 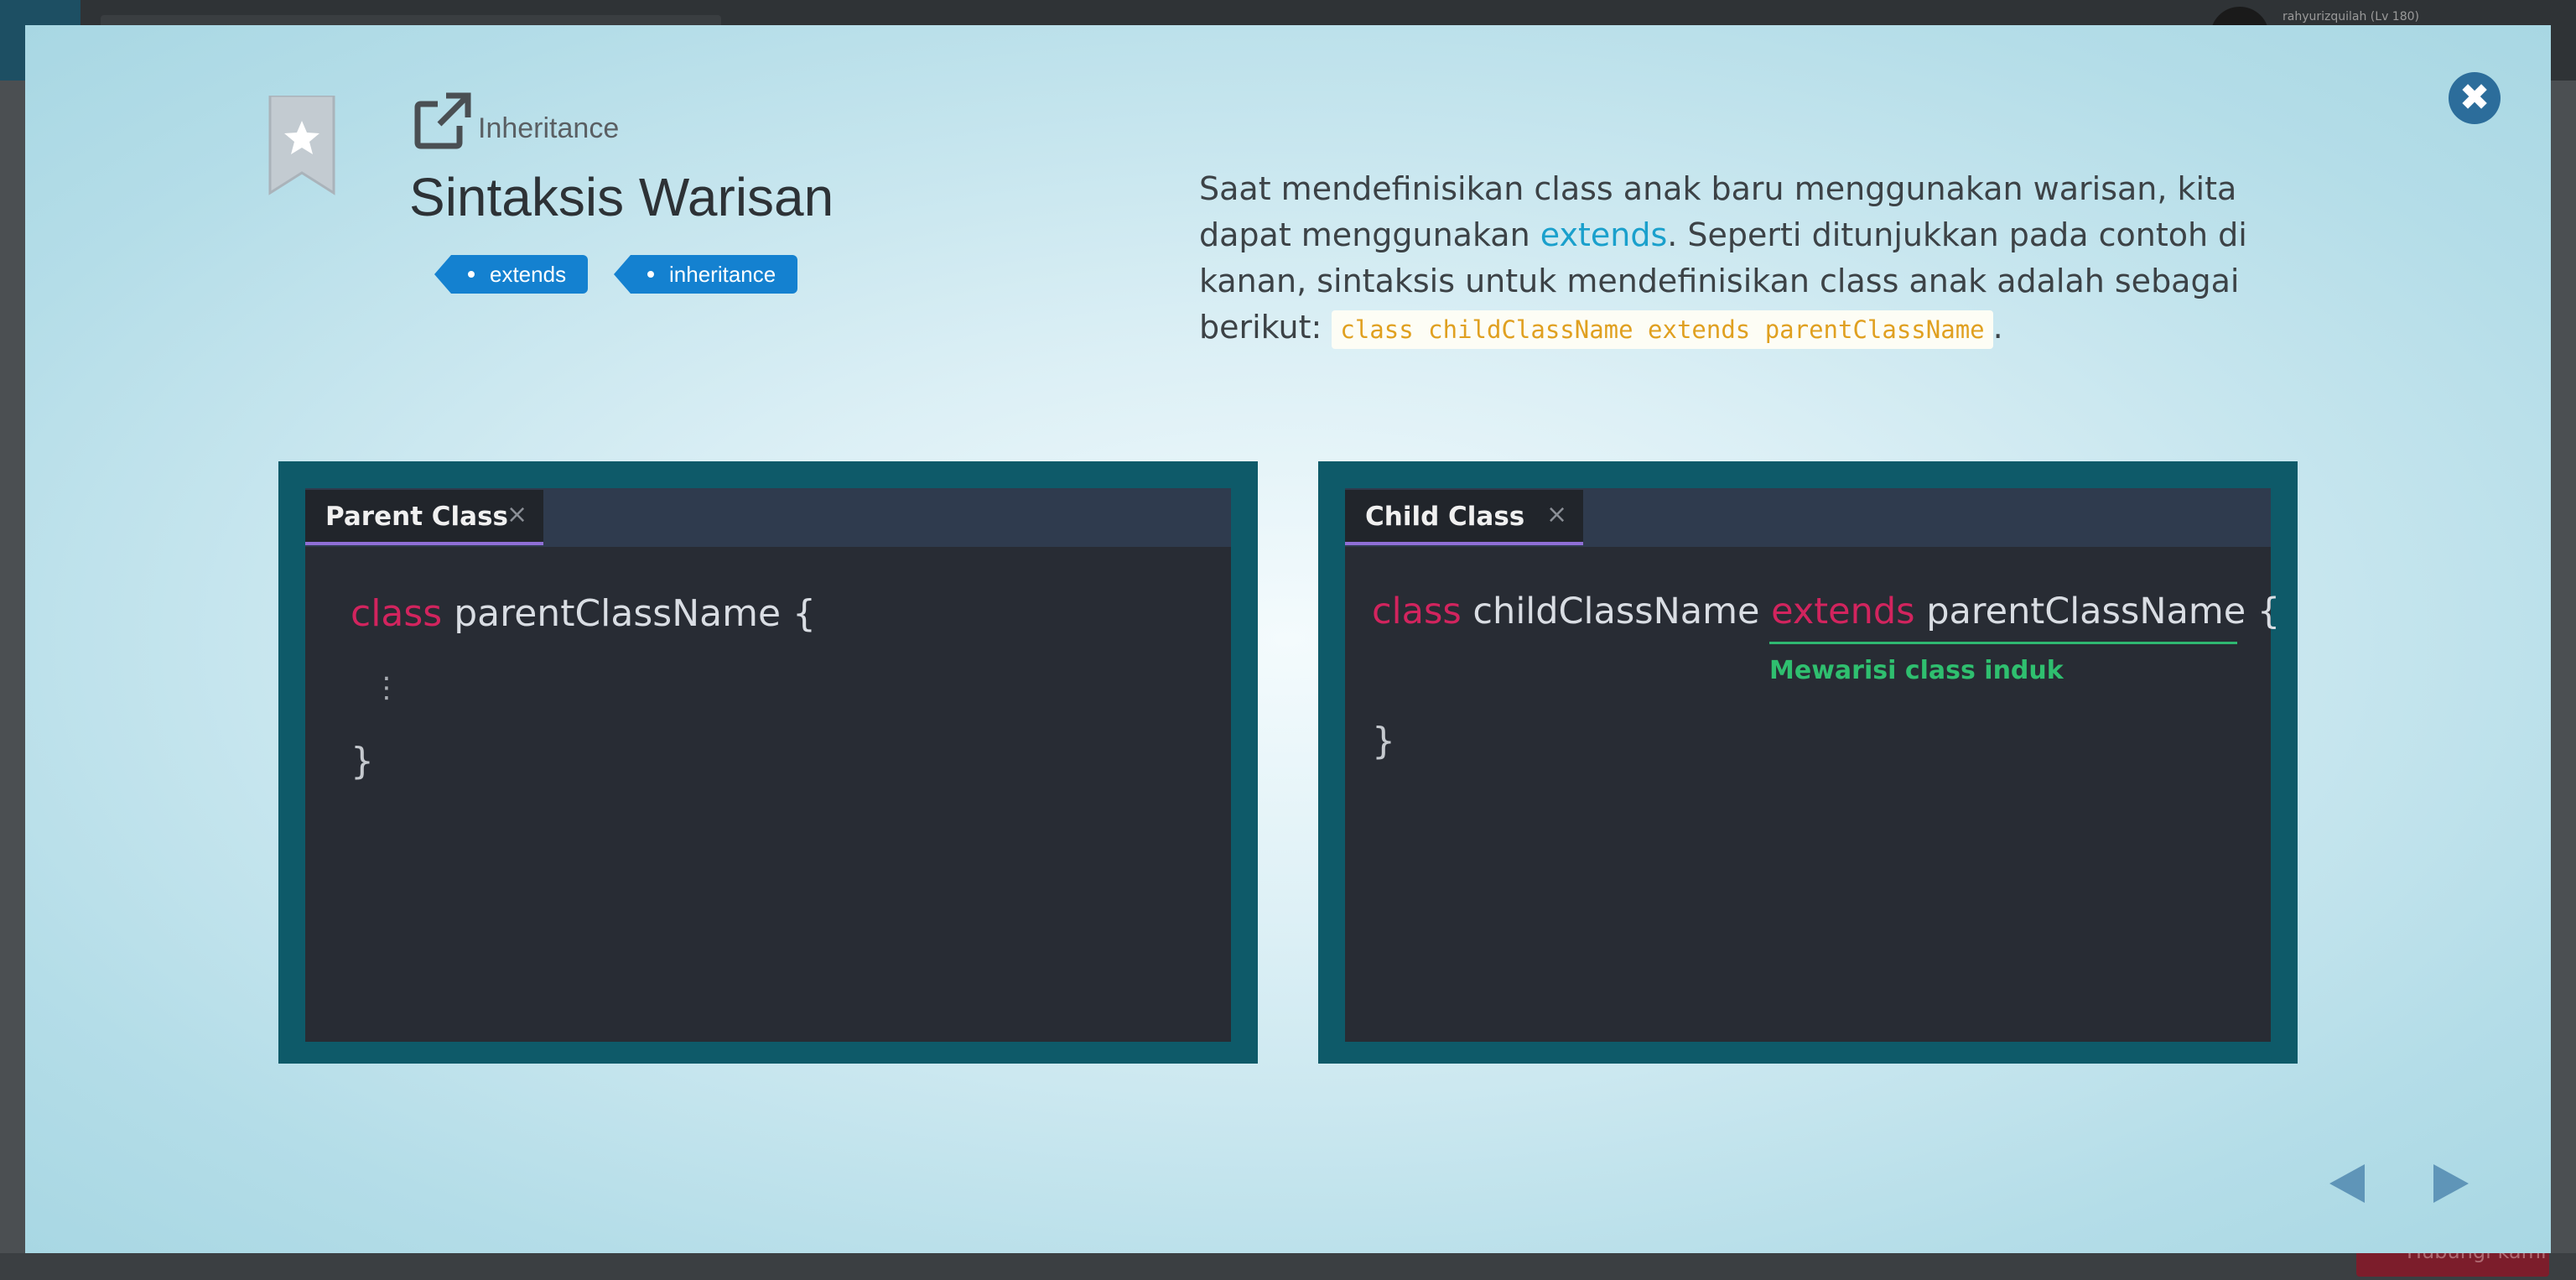 I want to click on previous-arrow-icon, so click(x=2347, y=1184).